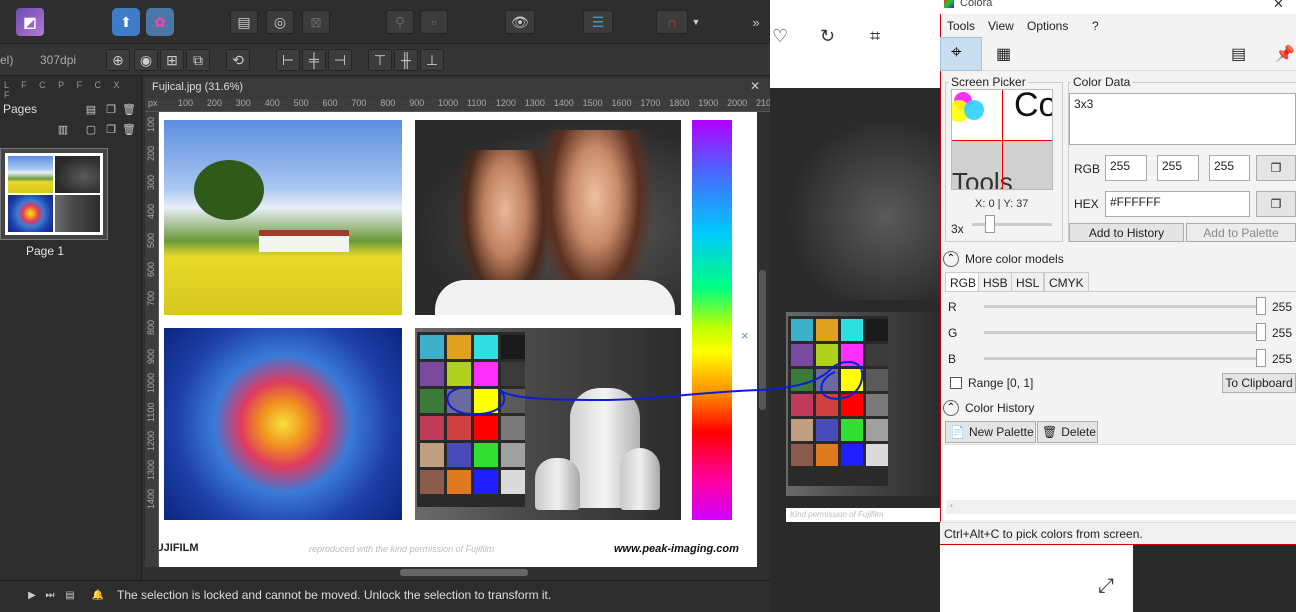 The height and width of the screenshot is (612, 1296). What do you see at coordinates (1126, 232) in the screenshot?
I see `add-to-history-button: Add to History` at bounding box center [1126, 232].